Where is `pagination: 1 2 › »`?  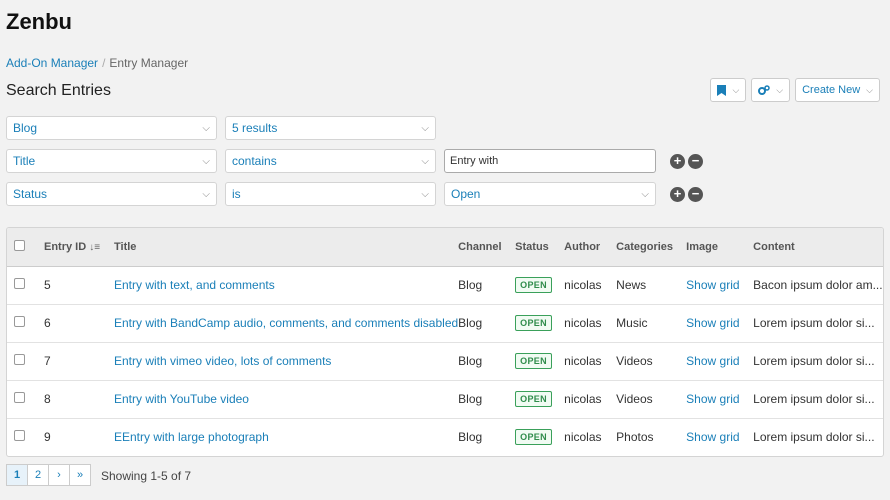 pagination: 1 2 › » is located at coordinates (48, 475).